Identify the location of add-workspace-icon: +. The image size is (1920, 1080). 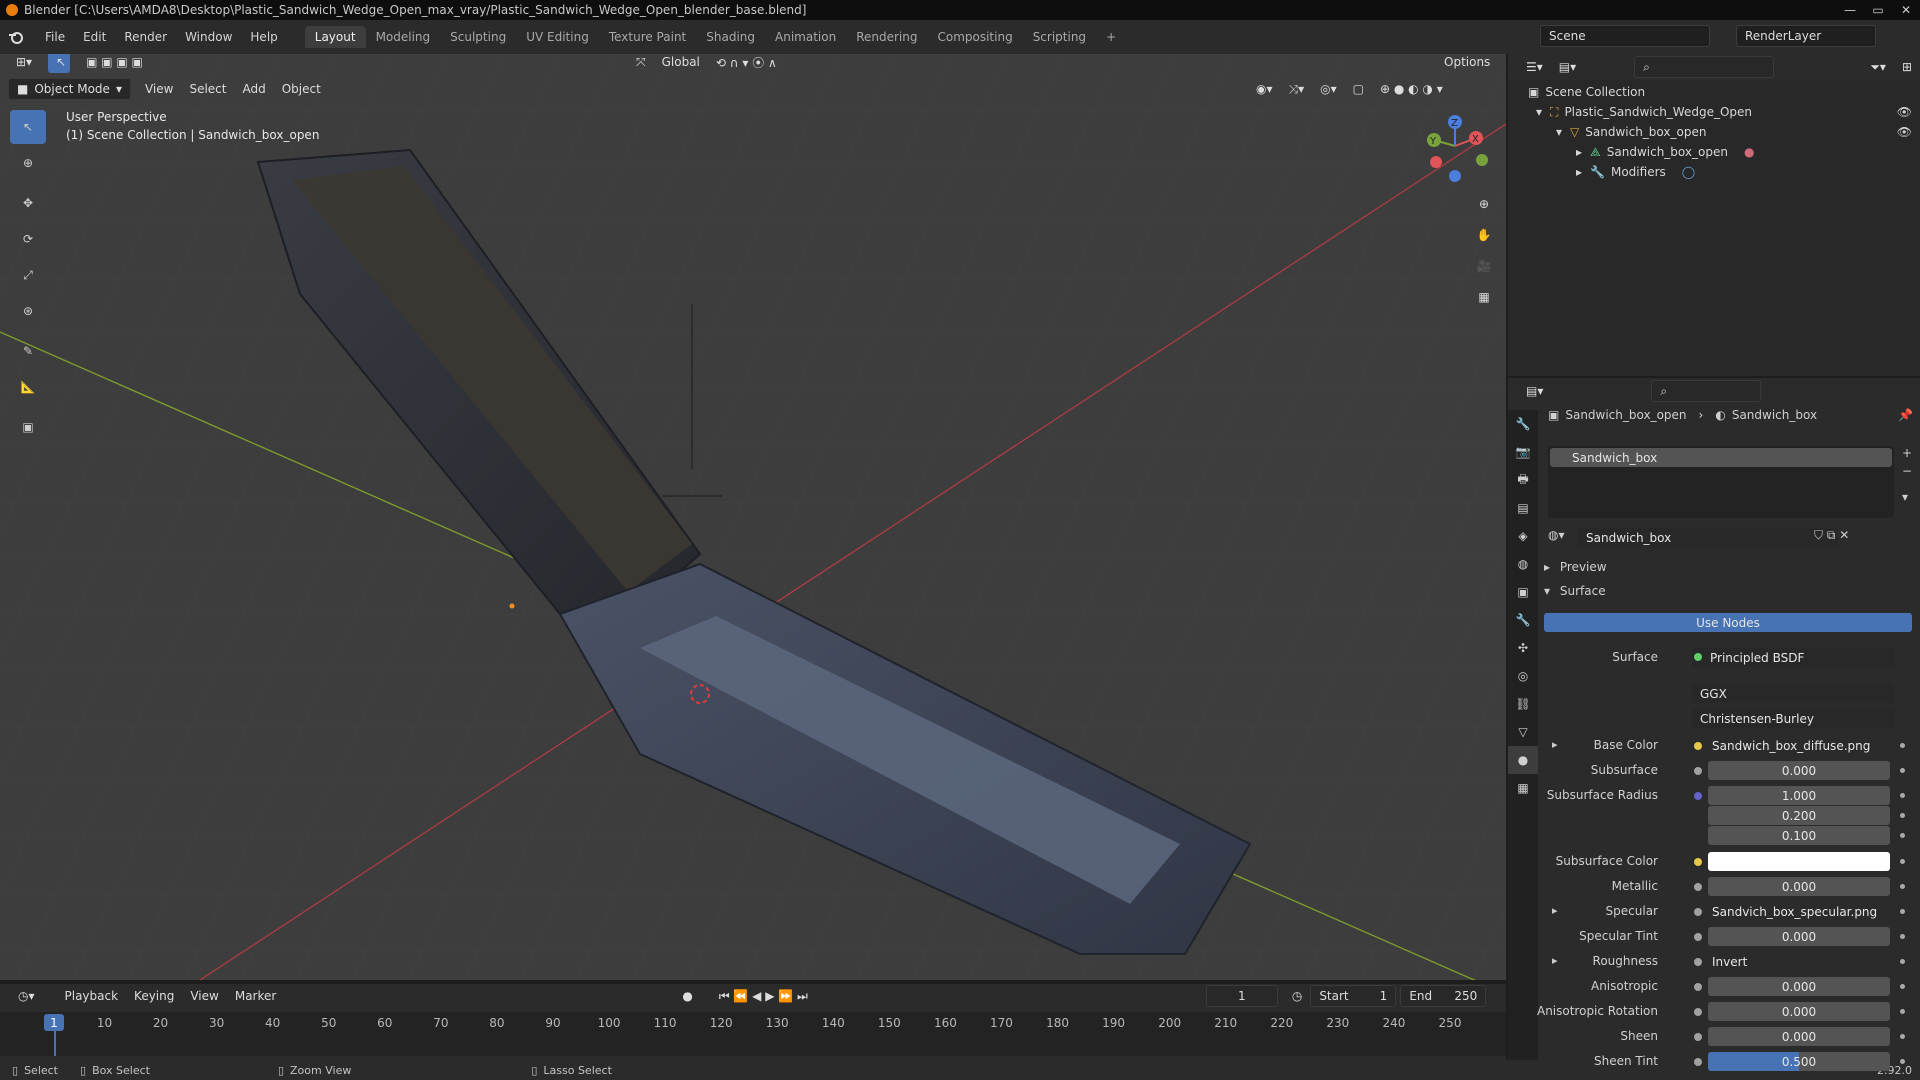
(1111, 37).